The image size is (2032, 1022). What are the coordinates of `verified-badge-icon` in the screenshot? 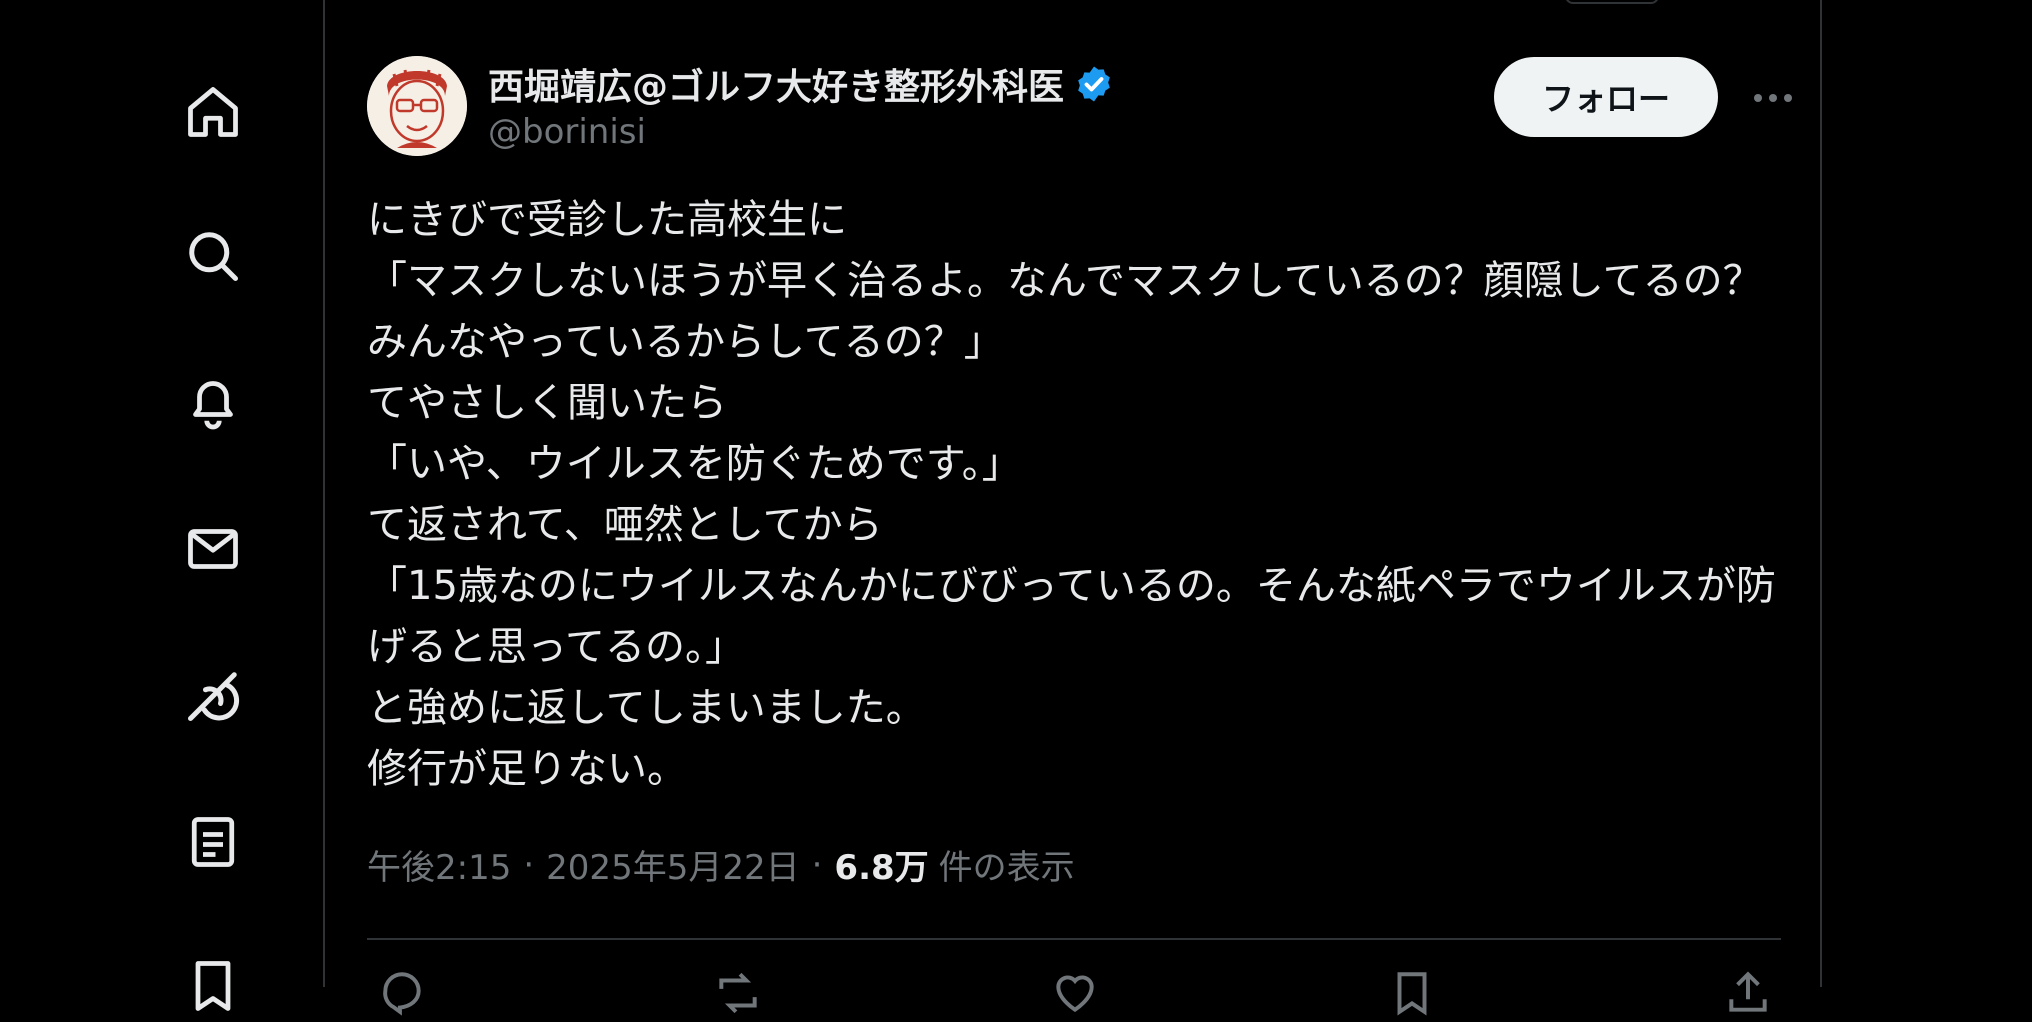 It's located at (1094, 84).